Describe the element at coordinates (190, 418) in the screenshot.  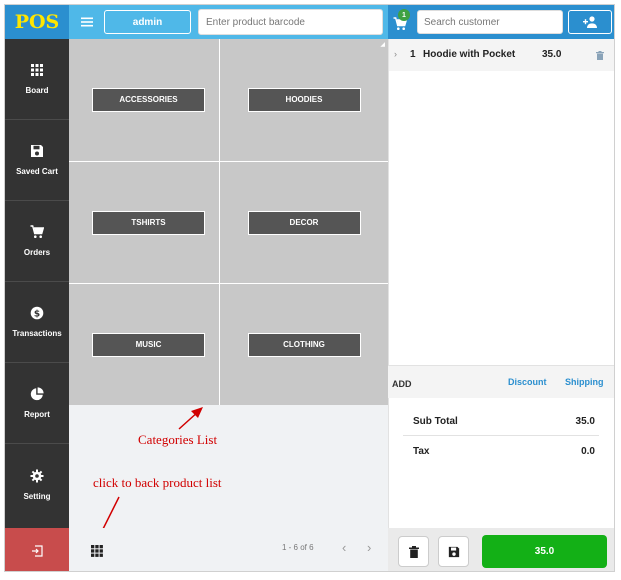
I see `annotation-arrow-up` at that location.